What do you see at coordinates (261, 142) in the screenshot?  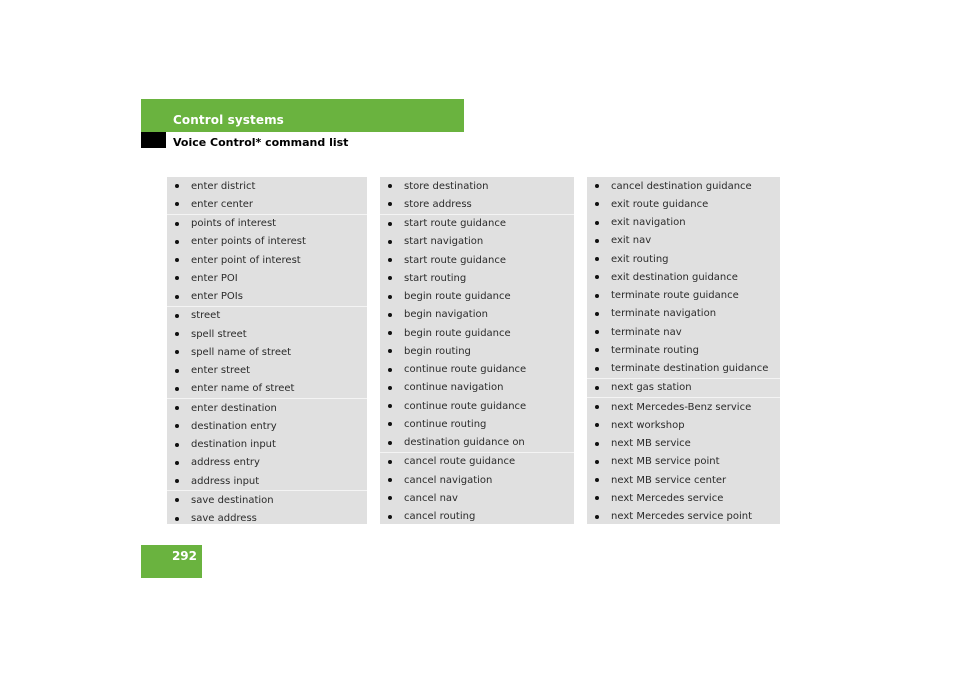 I see `page-subtitle: Voice Control* command list` at bounding box center [261, 142].